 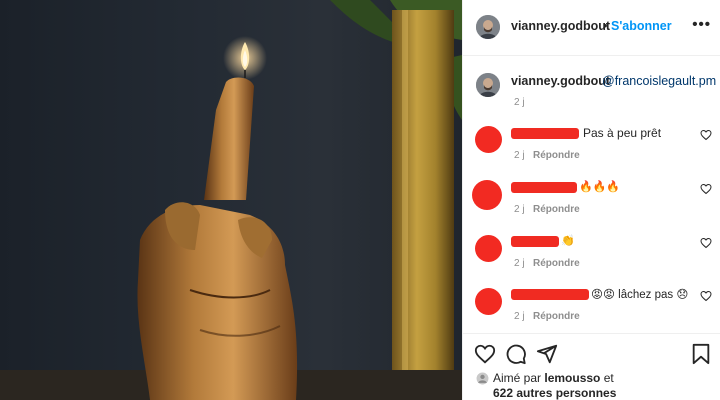 I want to click on comment-item: Pas à peu prêt 2 j Répondre, so click(x=591, y=151).